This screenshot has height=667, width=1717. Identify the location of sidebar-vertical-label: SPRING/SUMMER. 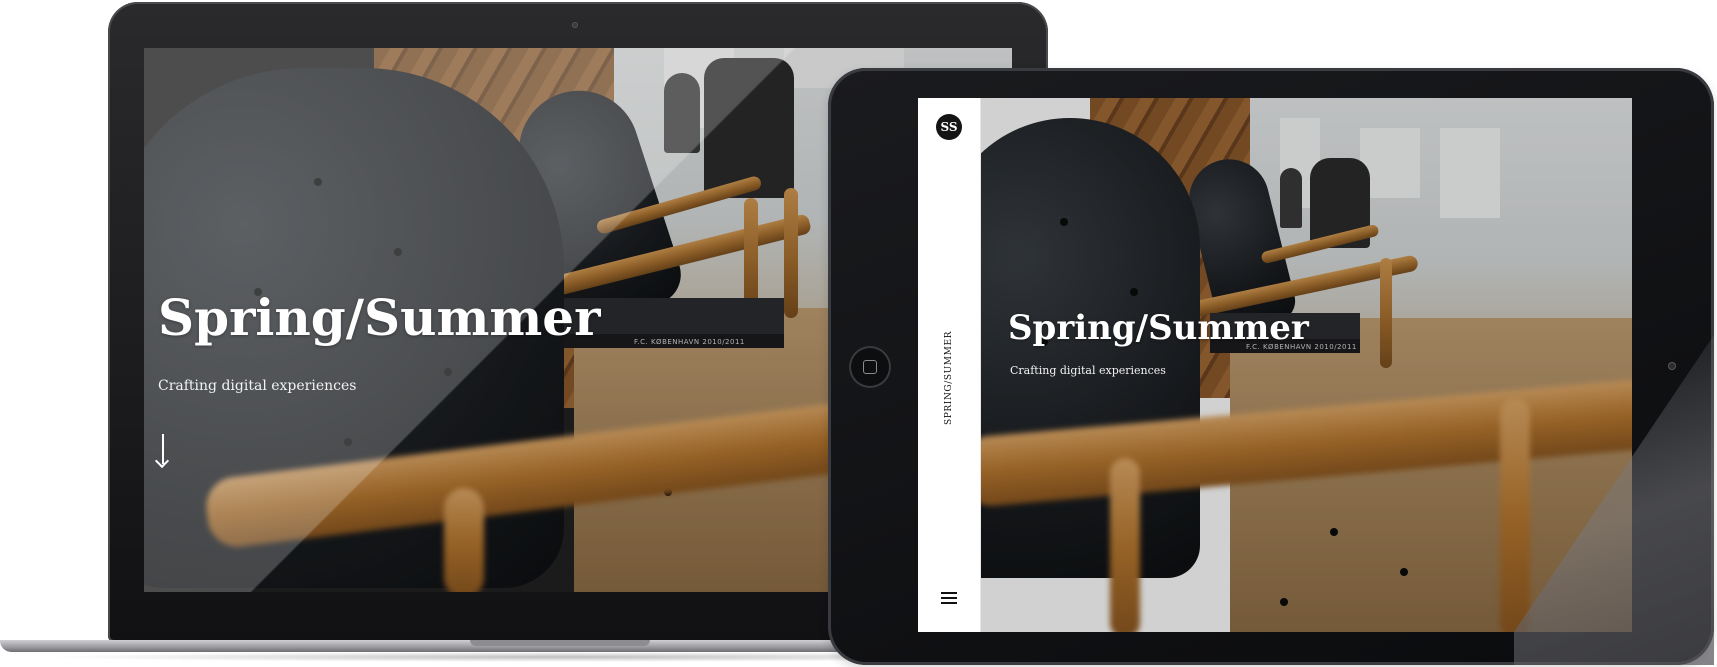
(949, 378).